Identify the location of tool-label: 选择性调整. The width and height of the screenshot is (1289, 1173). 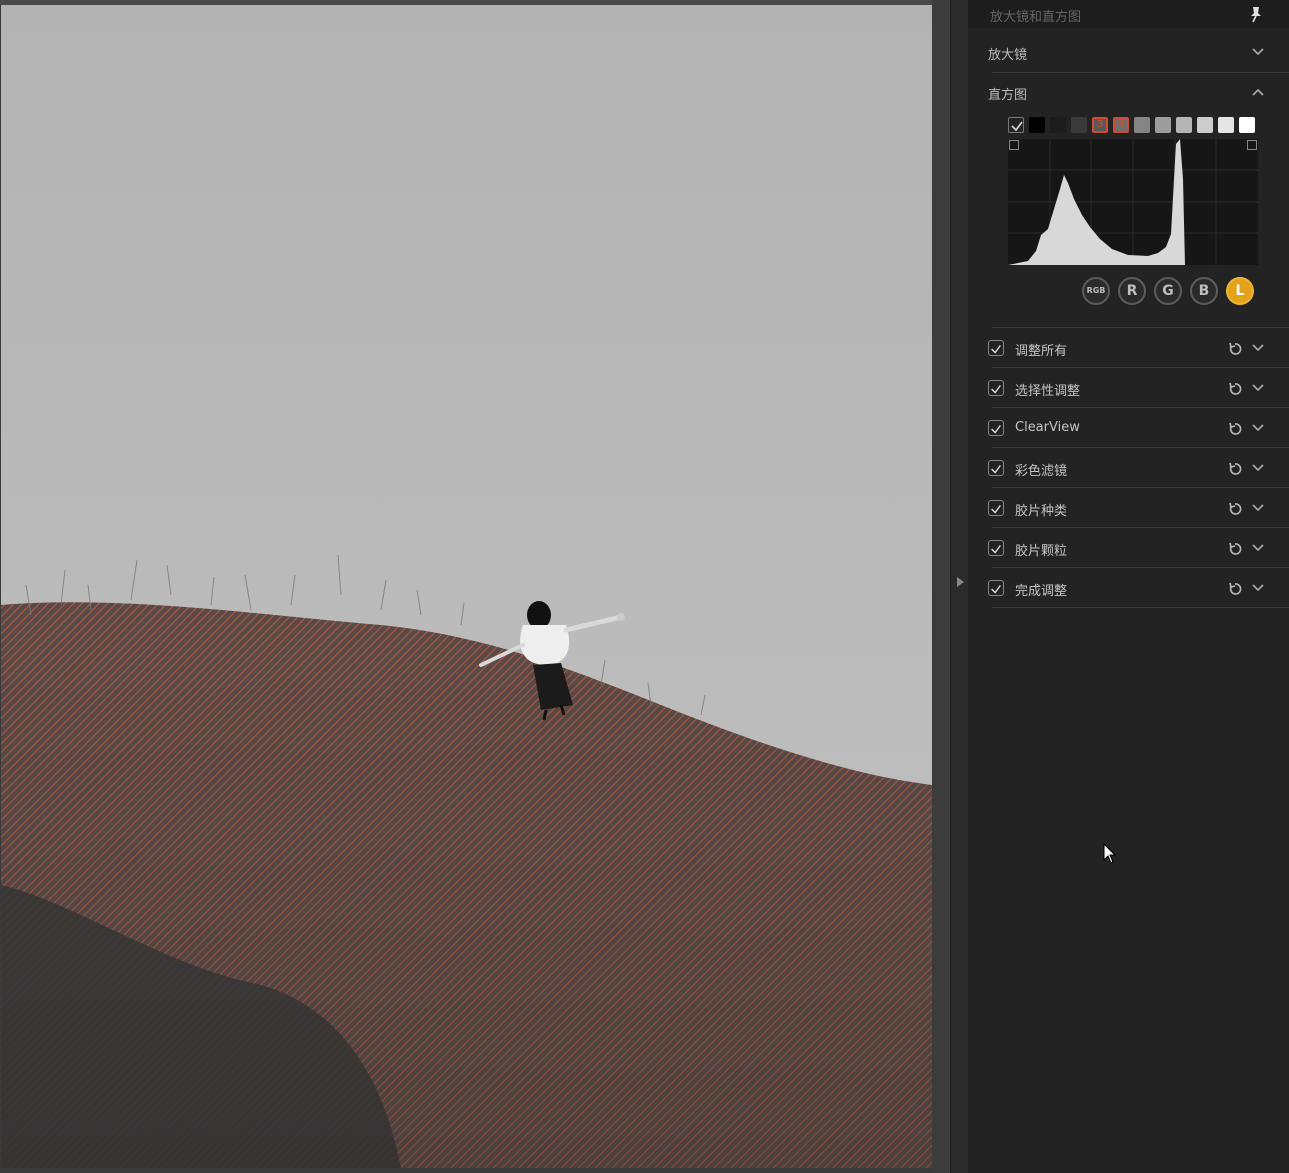
(1048, 391).